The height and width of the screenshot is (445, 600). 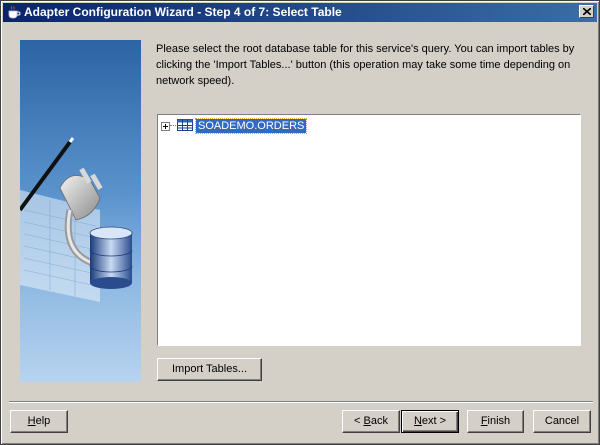 I want to click on table-icon, so click(x=185, y=126).